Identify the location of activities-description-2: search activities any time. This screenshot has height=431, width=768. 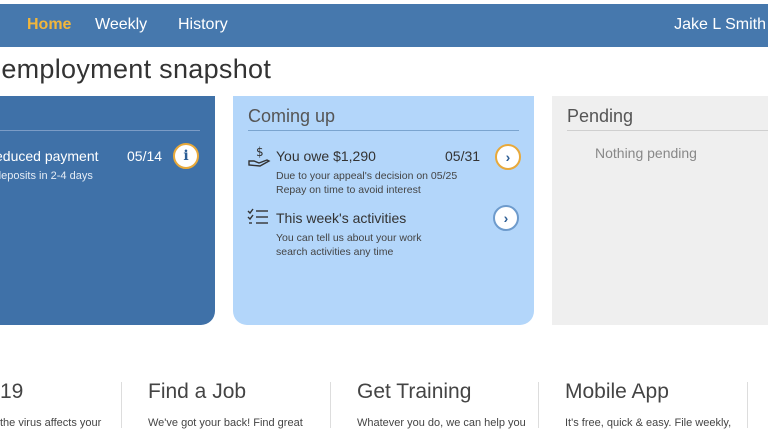
(335, 252).